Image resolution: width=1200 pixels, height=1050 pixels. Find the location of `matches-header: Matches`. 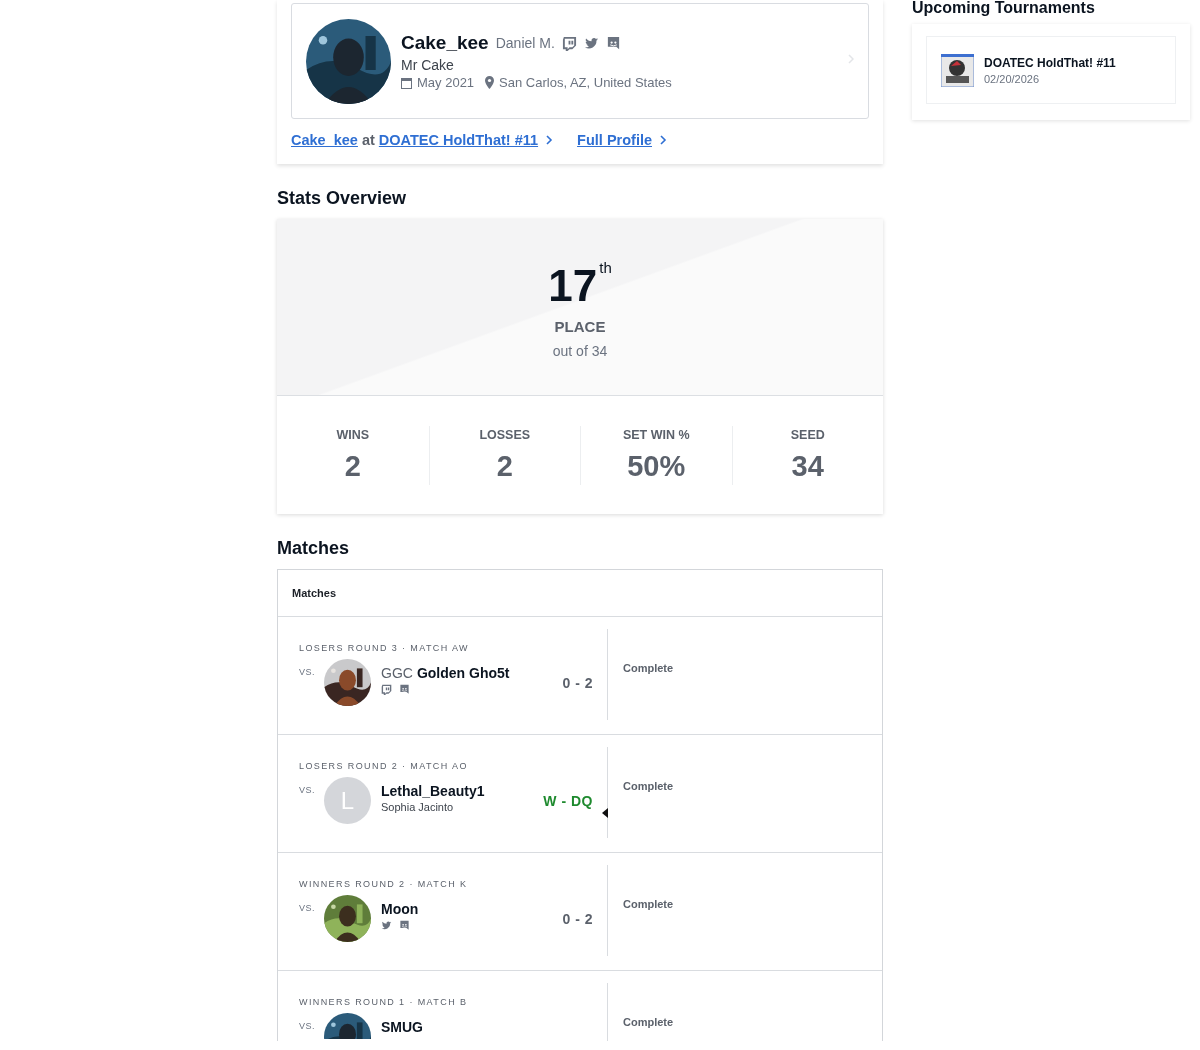

matches-header: Matches is located at coordinates (580, 593).